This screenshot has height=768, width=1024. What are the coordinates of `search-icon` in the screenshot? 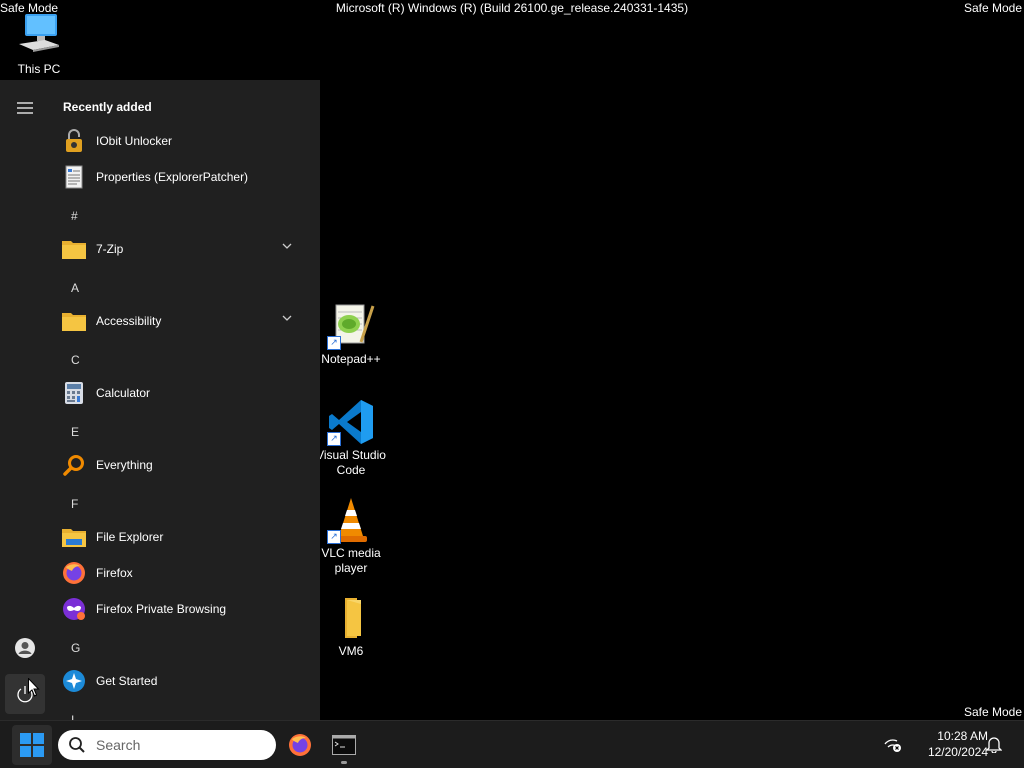 It's located at (77, 745).